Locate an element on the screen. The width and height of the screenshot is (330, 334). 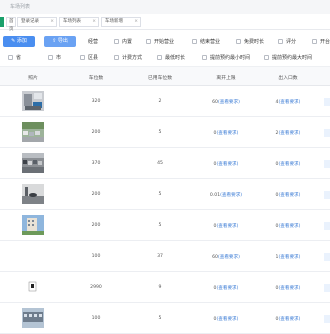
filter-reserve-min: 提前预约最小时间 is located at coordinates (226, 58).